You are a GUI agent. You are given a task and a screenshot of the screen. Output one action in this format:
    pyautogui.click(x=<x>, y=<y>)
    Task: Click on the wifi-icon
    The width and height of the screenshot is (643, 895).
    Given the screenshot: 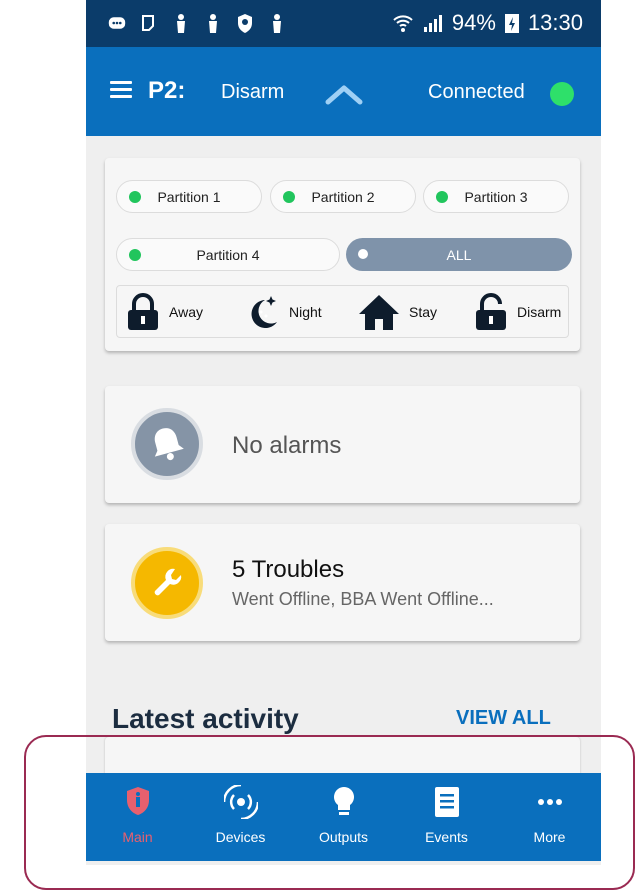 What is the action you would take?
    pyautogui.click(x=403, y=23)
    